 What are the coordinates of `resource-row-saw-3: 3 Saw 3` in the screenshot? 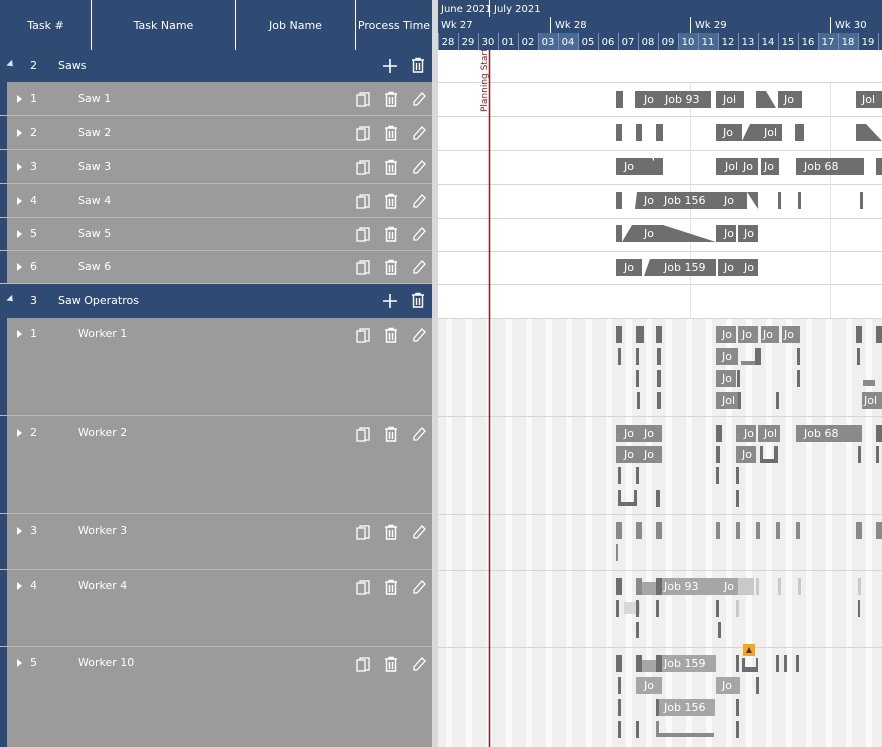 It's located at (216, 167).